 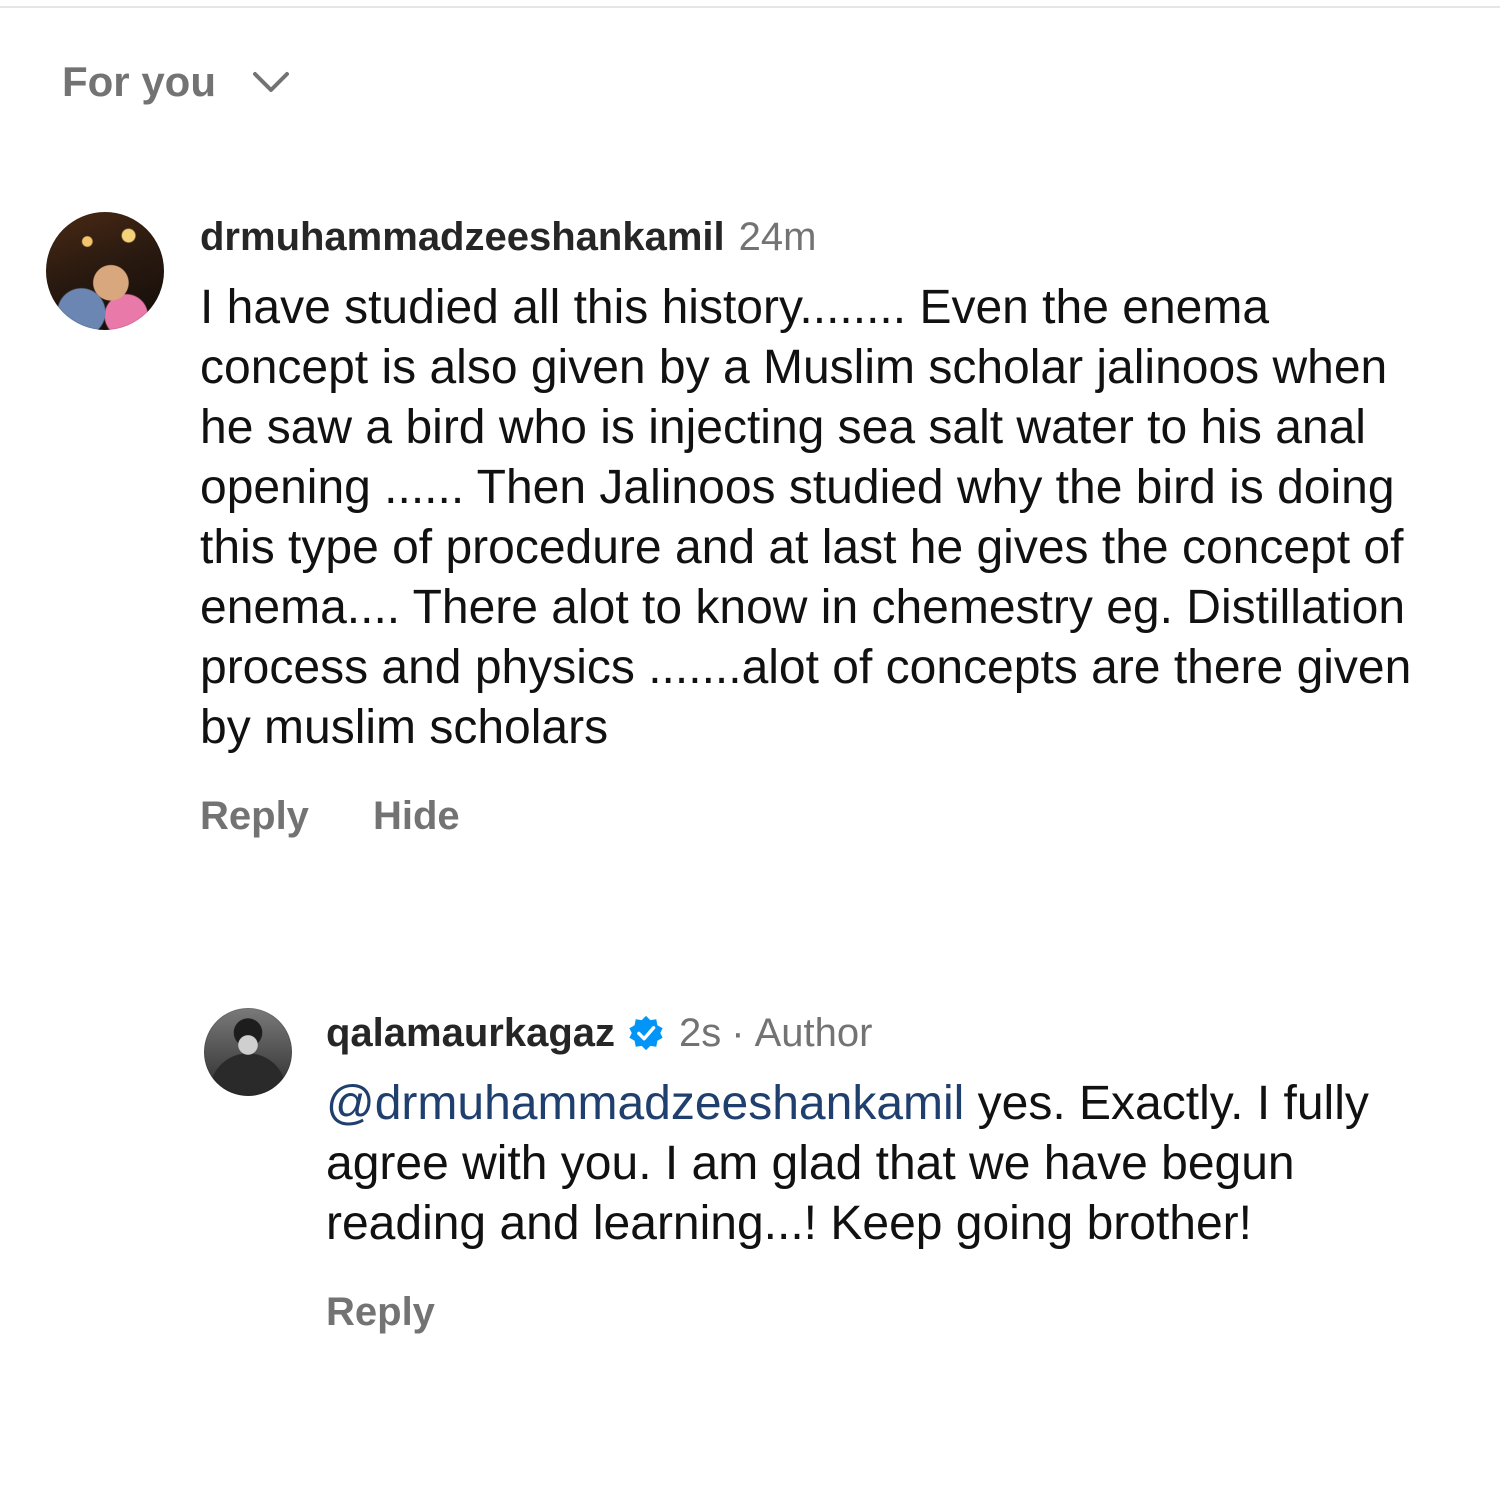 I want to click on sort-dropdown: For you, so click(x=176, y=82).